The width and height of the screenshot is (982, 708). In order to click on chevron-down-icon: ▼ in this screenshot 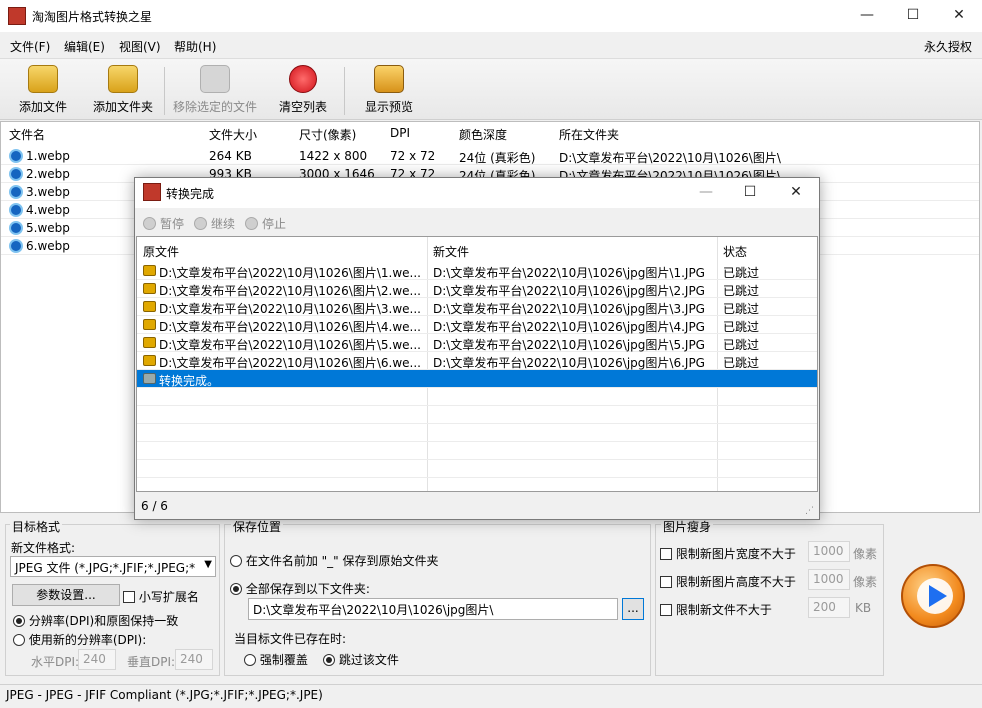, I will do `click(208, 564)`.